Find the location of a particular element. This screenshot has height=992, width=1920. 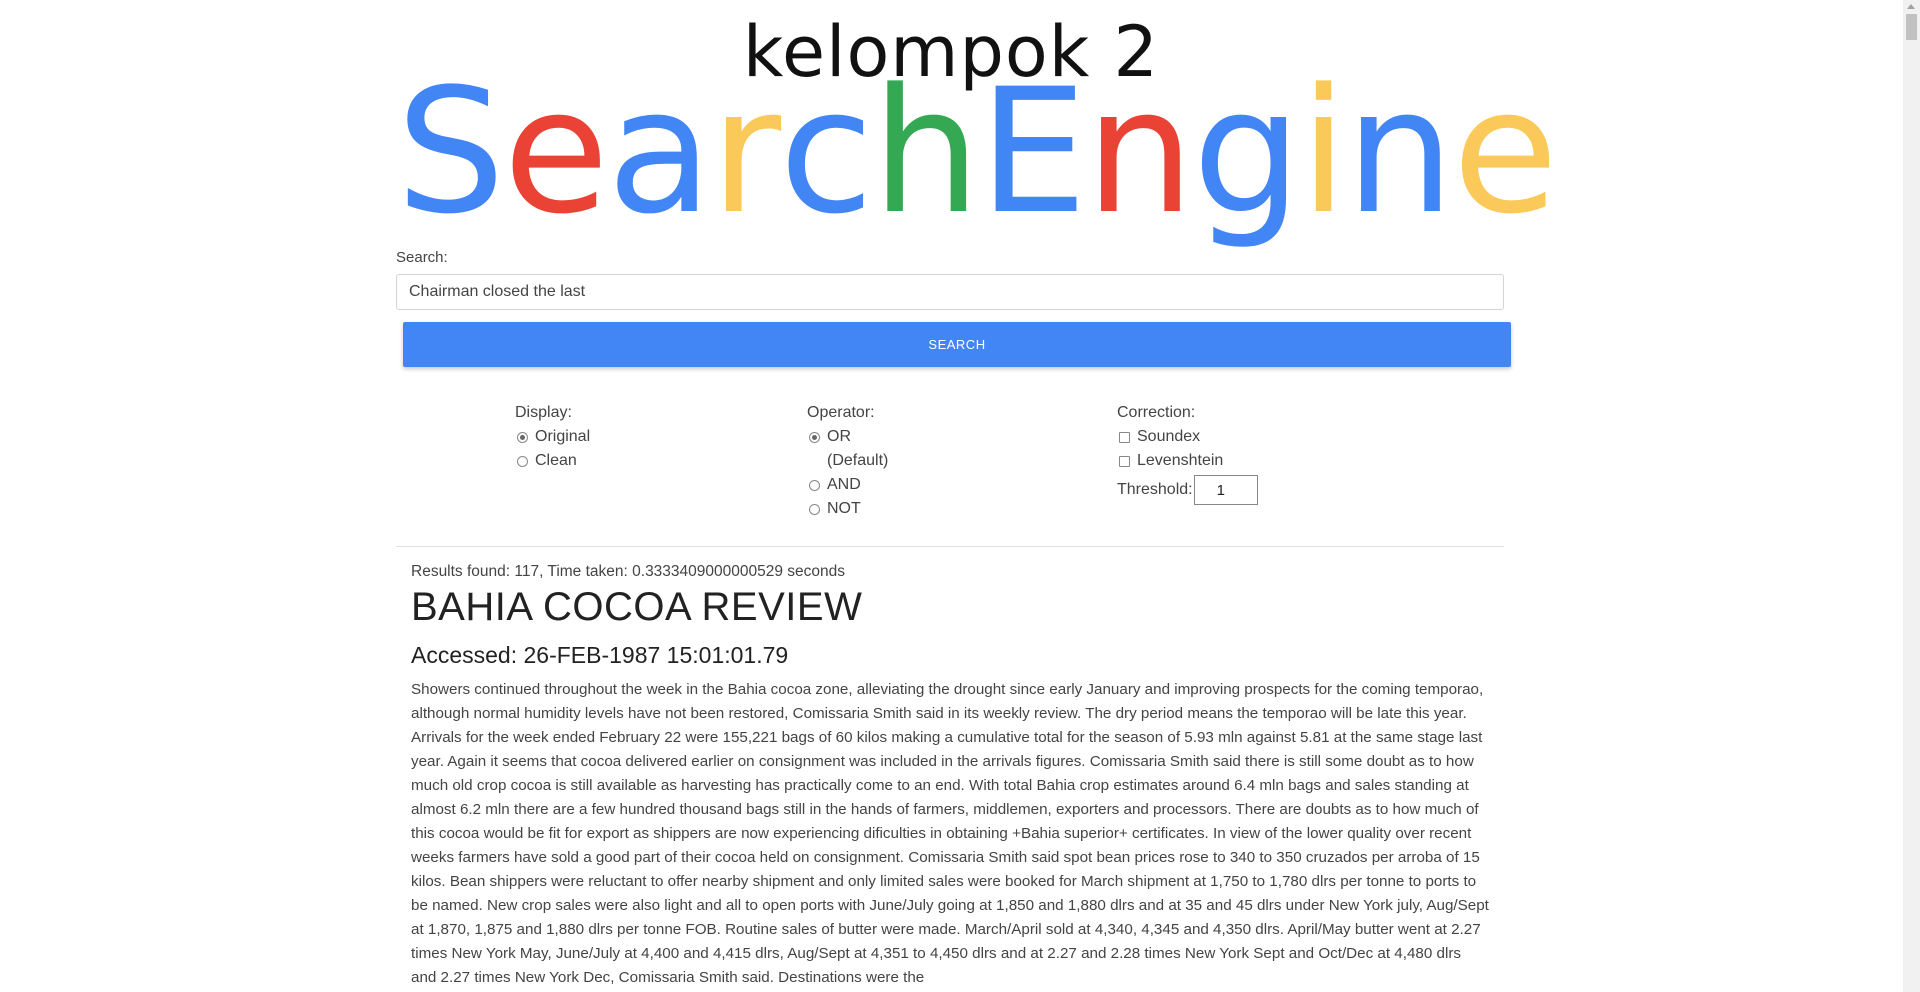

vertical-scrollbar is located at coordinates (1911, 496).